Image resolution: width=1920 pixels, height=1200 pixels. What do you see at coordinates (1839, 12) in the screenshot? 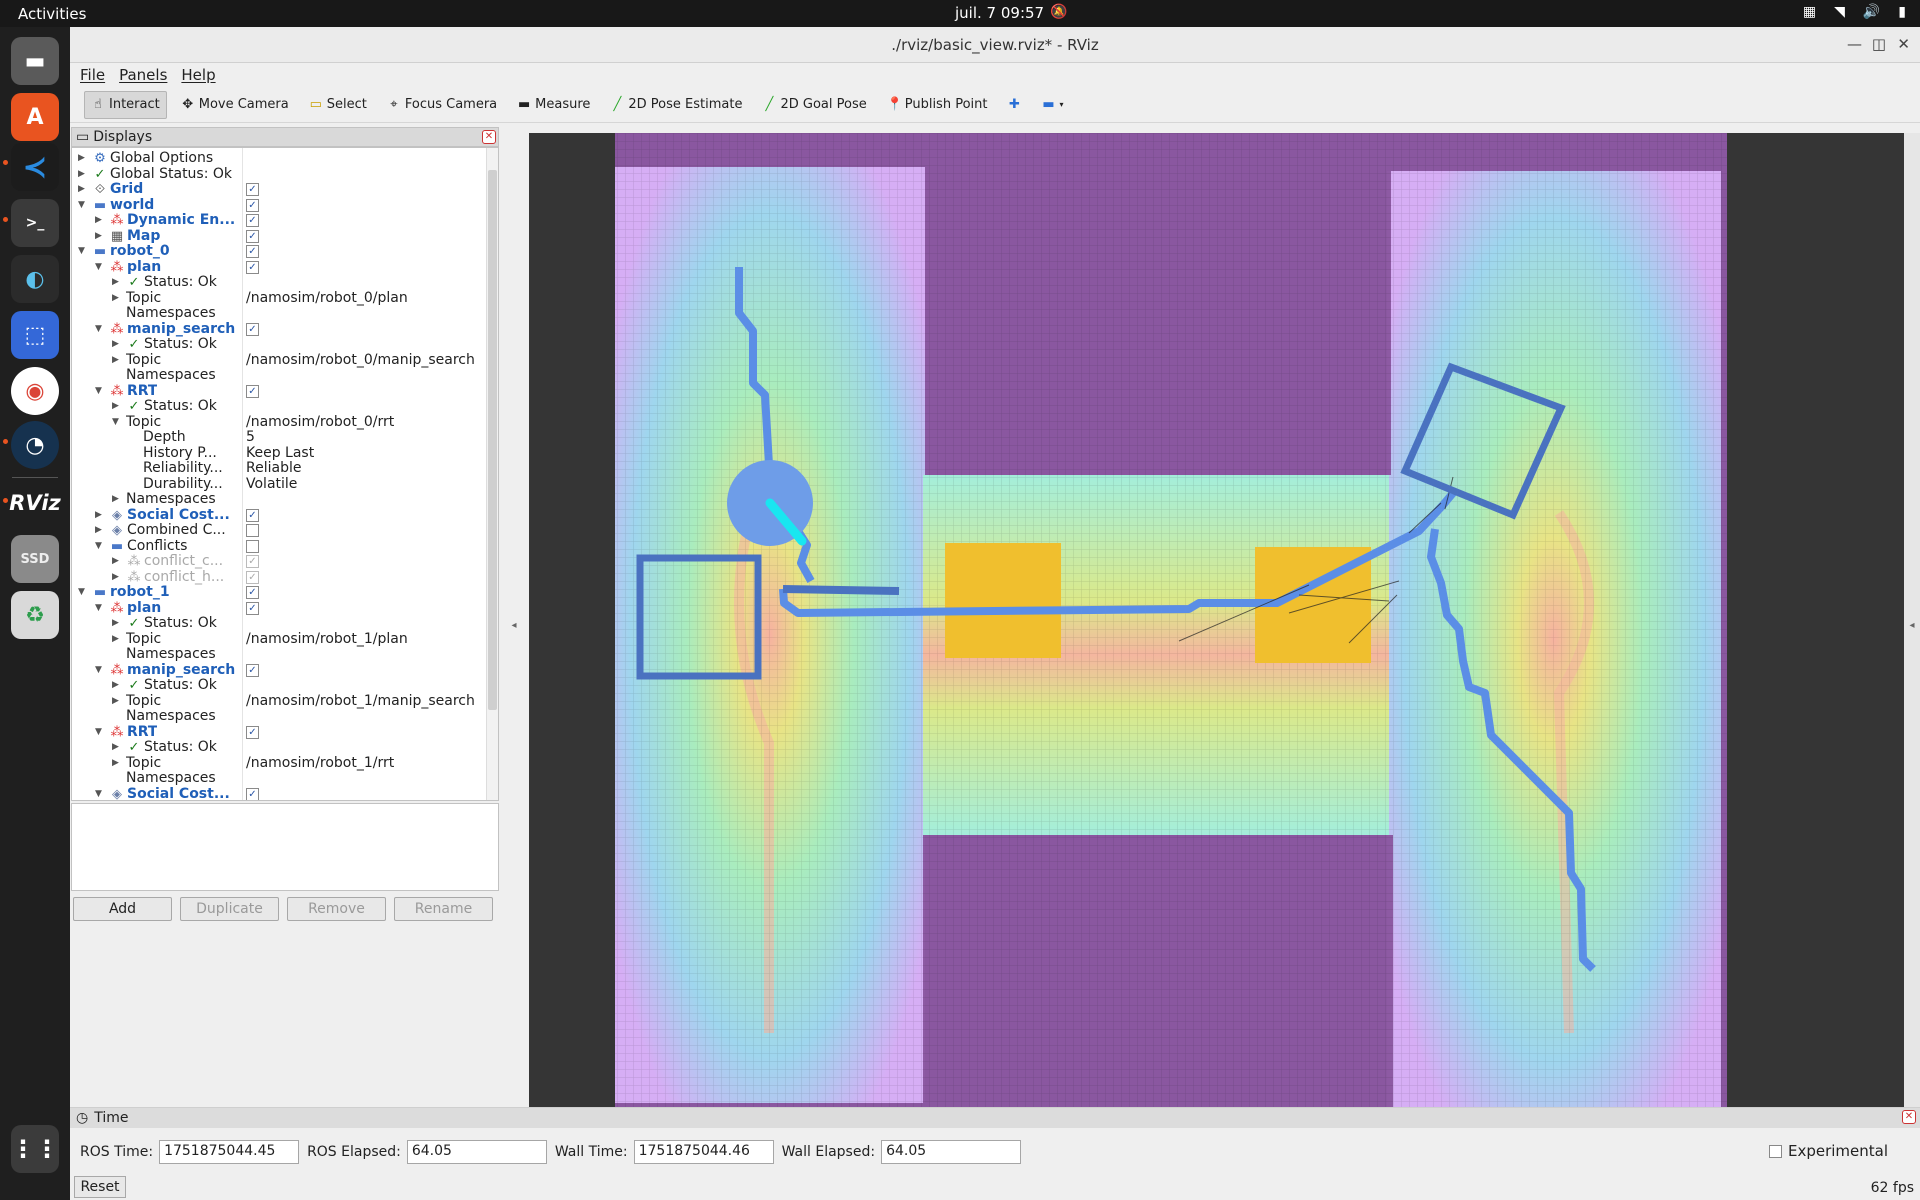
I see `wifi-icon: ◥` at bounding box center [1839, 12].